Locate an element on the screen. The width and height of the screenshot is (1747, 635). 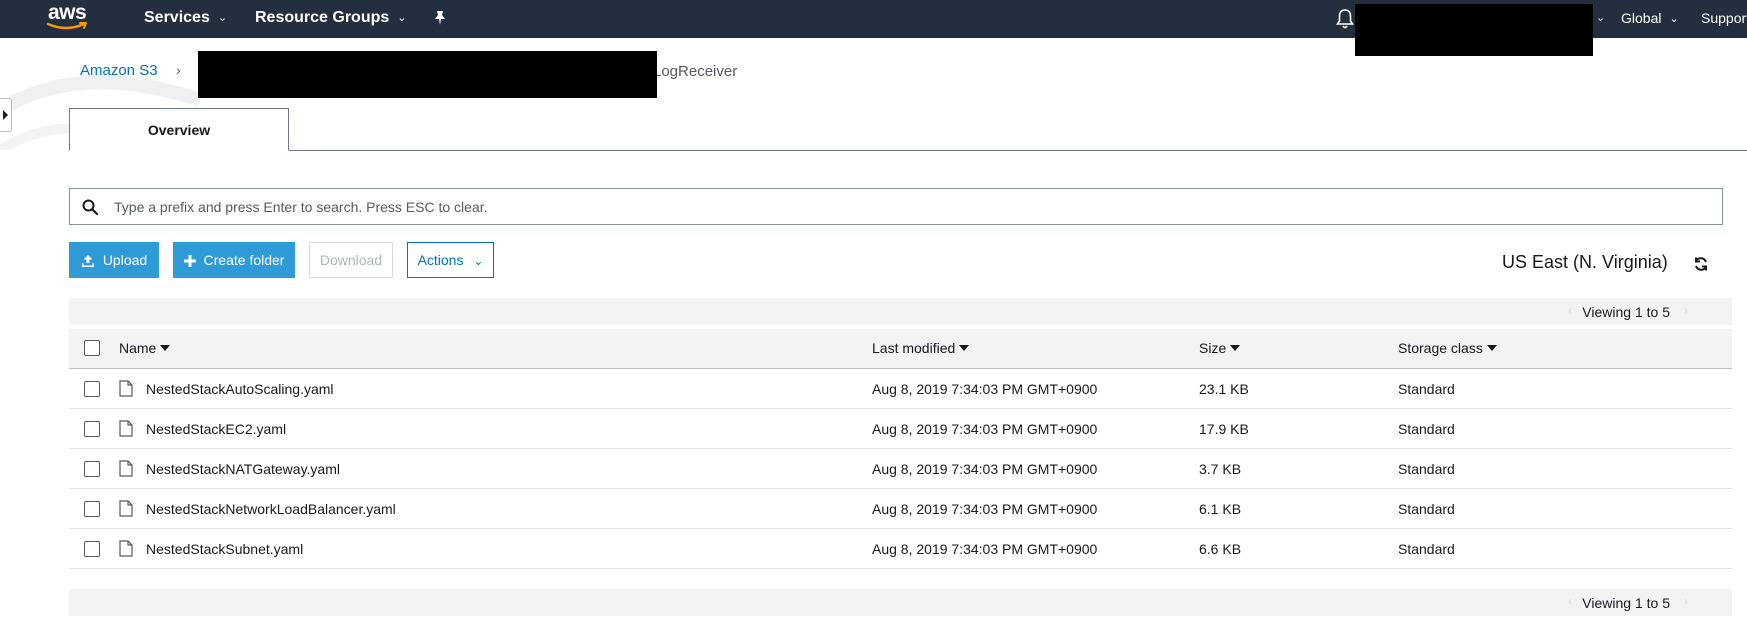
tab-overview: Overview is located at coordinates (179, 129).